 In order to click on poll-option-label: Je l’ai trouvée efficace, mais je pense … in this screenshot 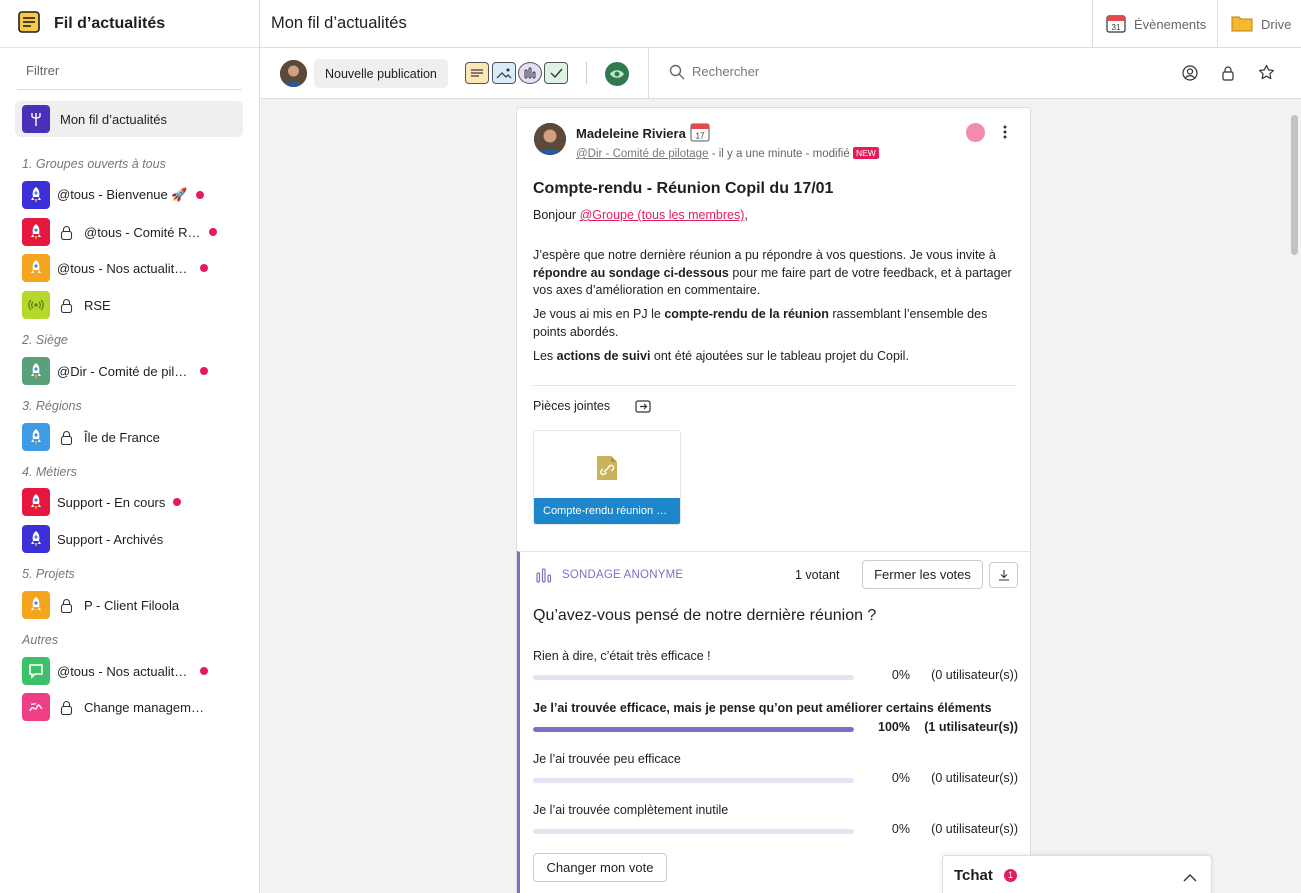, I will do `click(762, 708)`.